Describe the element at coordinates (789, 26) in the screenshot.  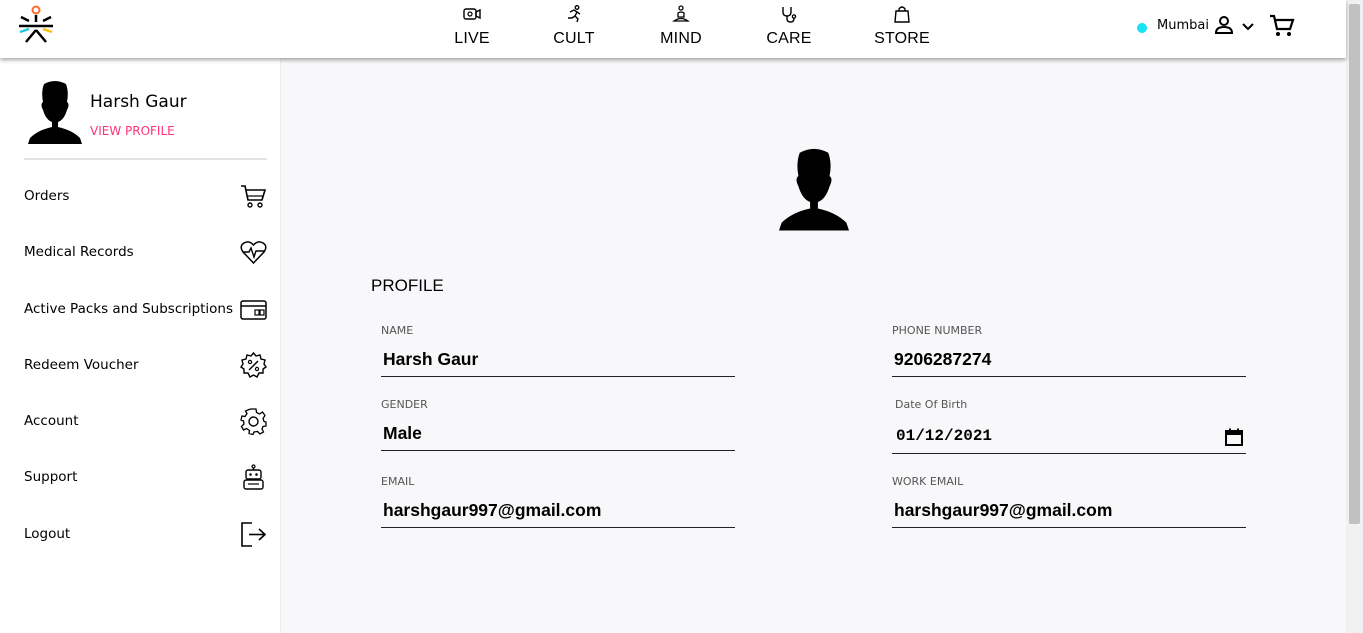
I see `nav-care: CARE` at that location.